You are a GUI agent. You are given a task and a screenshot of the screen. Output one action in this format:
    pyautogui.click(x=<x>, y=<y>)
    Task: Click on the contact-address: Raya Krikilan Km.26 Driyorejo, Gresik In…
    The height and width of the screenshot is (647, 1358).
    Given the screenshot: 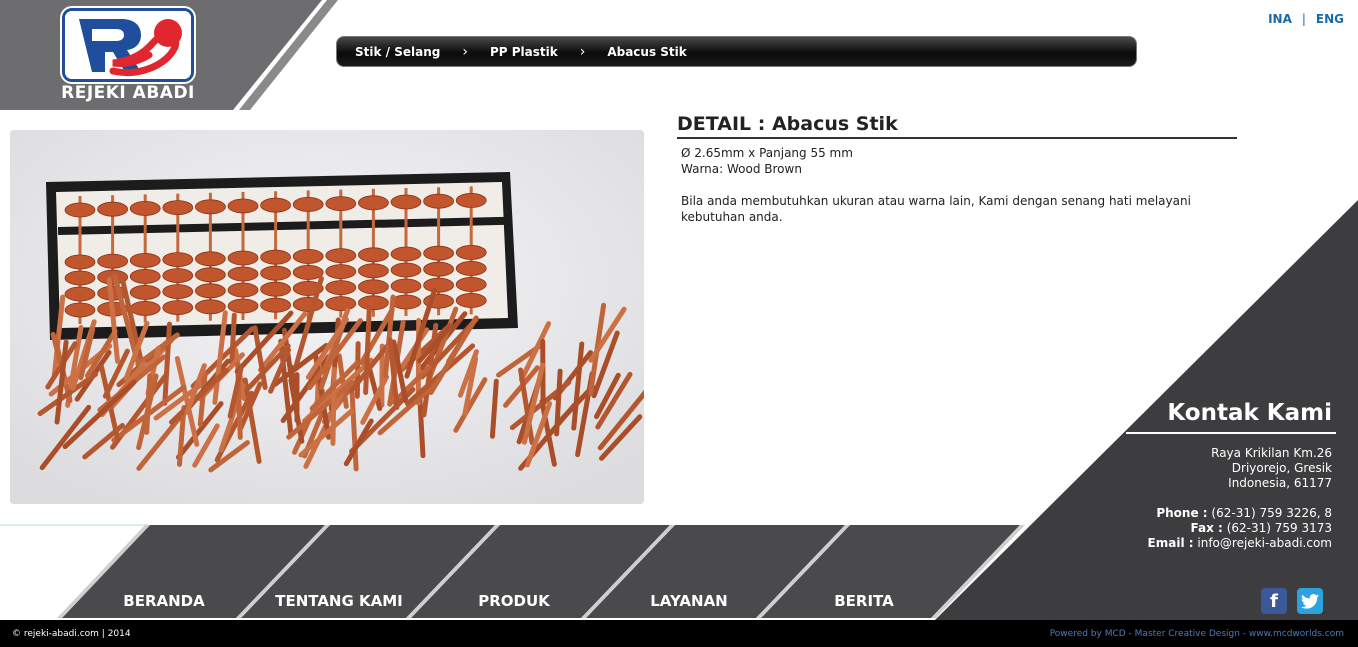 What is the action you would take?
    pyautogui.click(x=1231, y=468)
    